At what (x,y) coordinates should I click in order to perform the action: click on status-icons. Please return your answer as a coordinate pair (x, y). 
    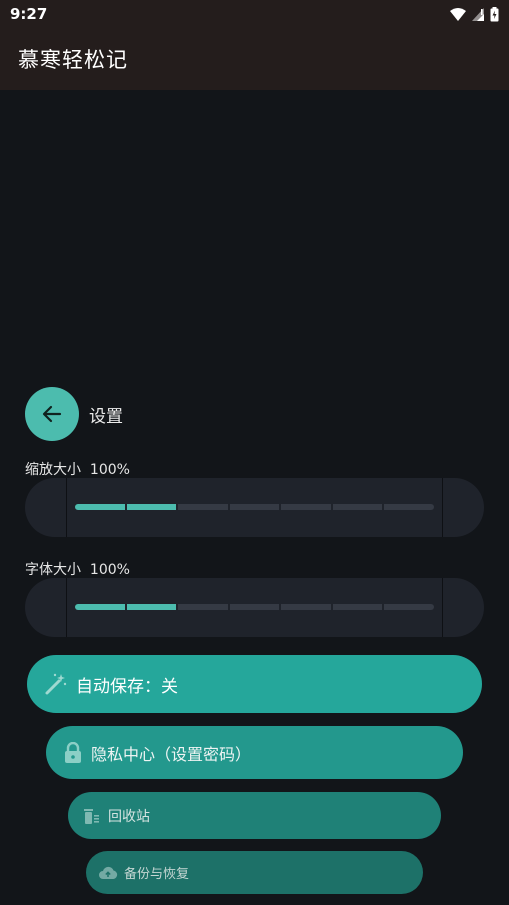
    Looking at the image, I should click on (474, 14).